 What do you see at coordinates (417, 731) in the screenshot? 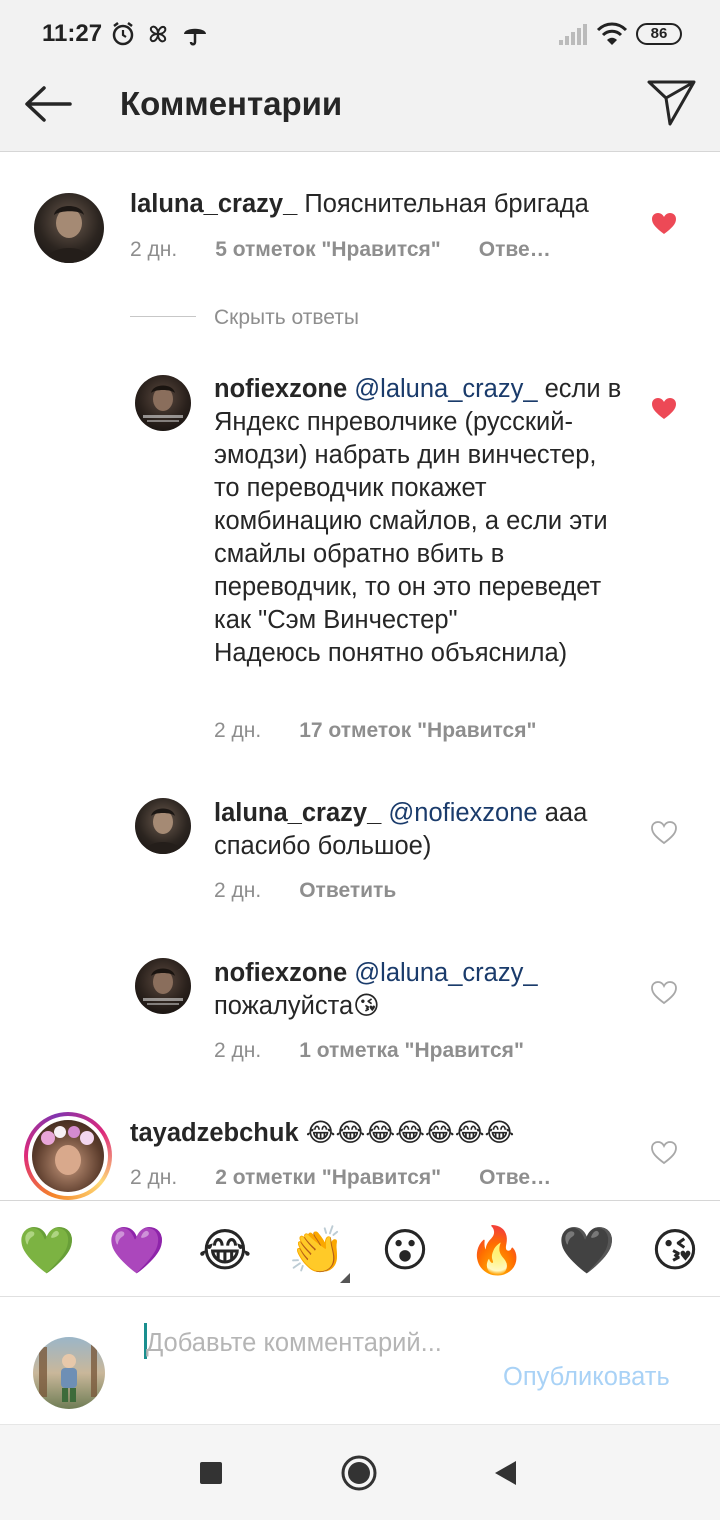
I see `comment-likes: 17 отметок "Нравится"` at bounding box center [417, 731].